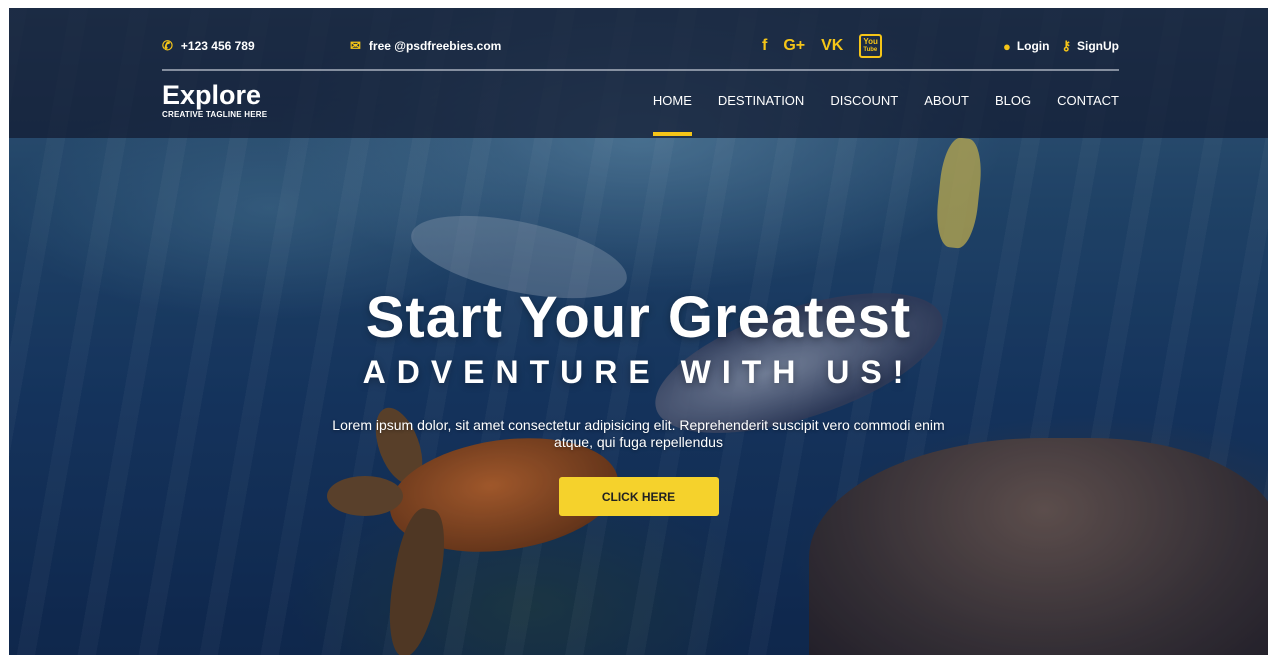 Image resolution: width=1269 pixels, height=656 pixels. Describe the element at coordinates (215, 114) in the screenshot. I see `logo-tagline: CREATIVE TAGLINE HERE` at that location.